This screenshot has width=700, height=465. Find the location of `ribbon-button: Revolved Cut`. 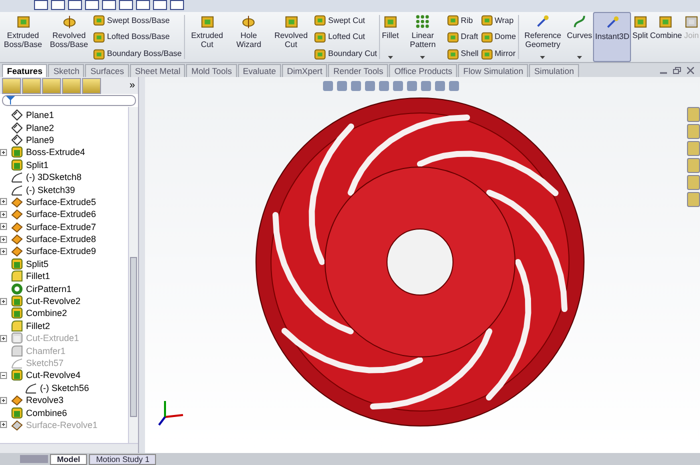

ribbon-button: Revolved Cut is located at coordinates (291, 37).